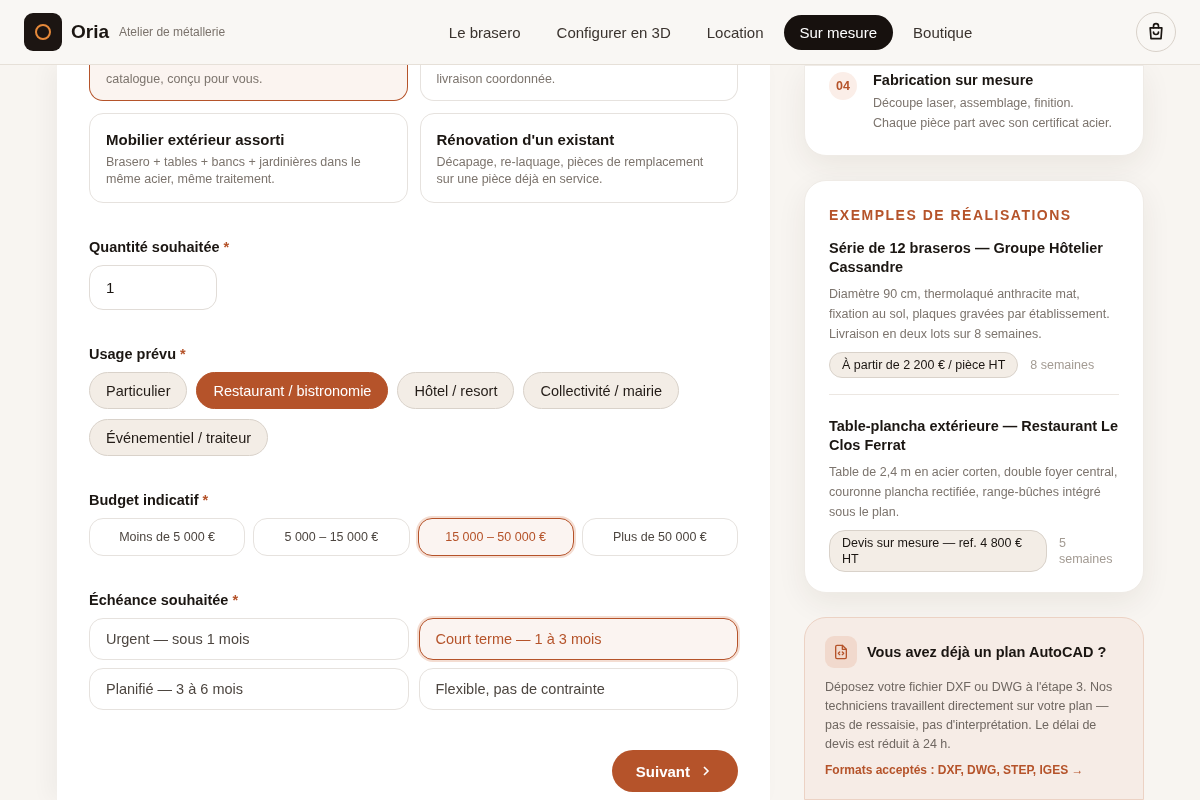 The image size is (1200, 800). What do you see at coordinates (160, 247) in the screenshot?
I see `field-label: Quantité souhaitée *` at bounding box center [160, 247].